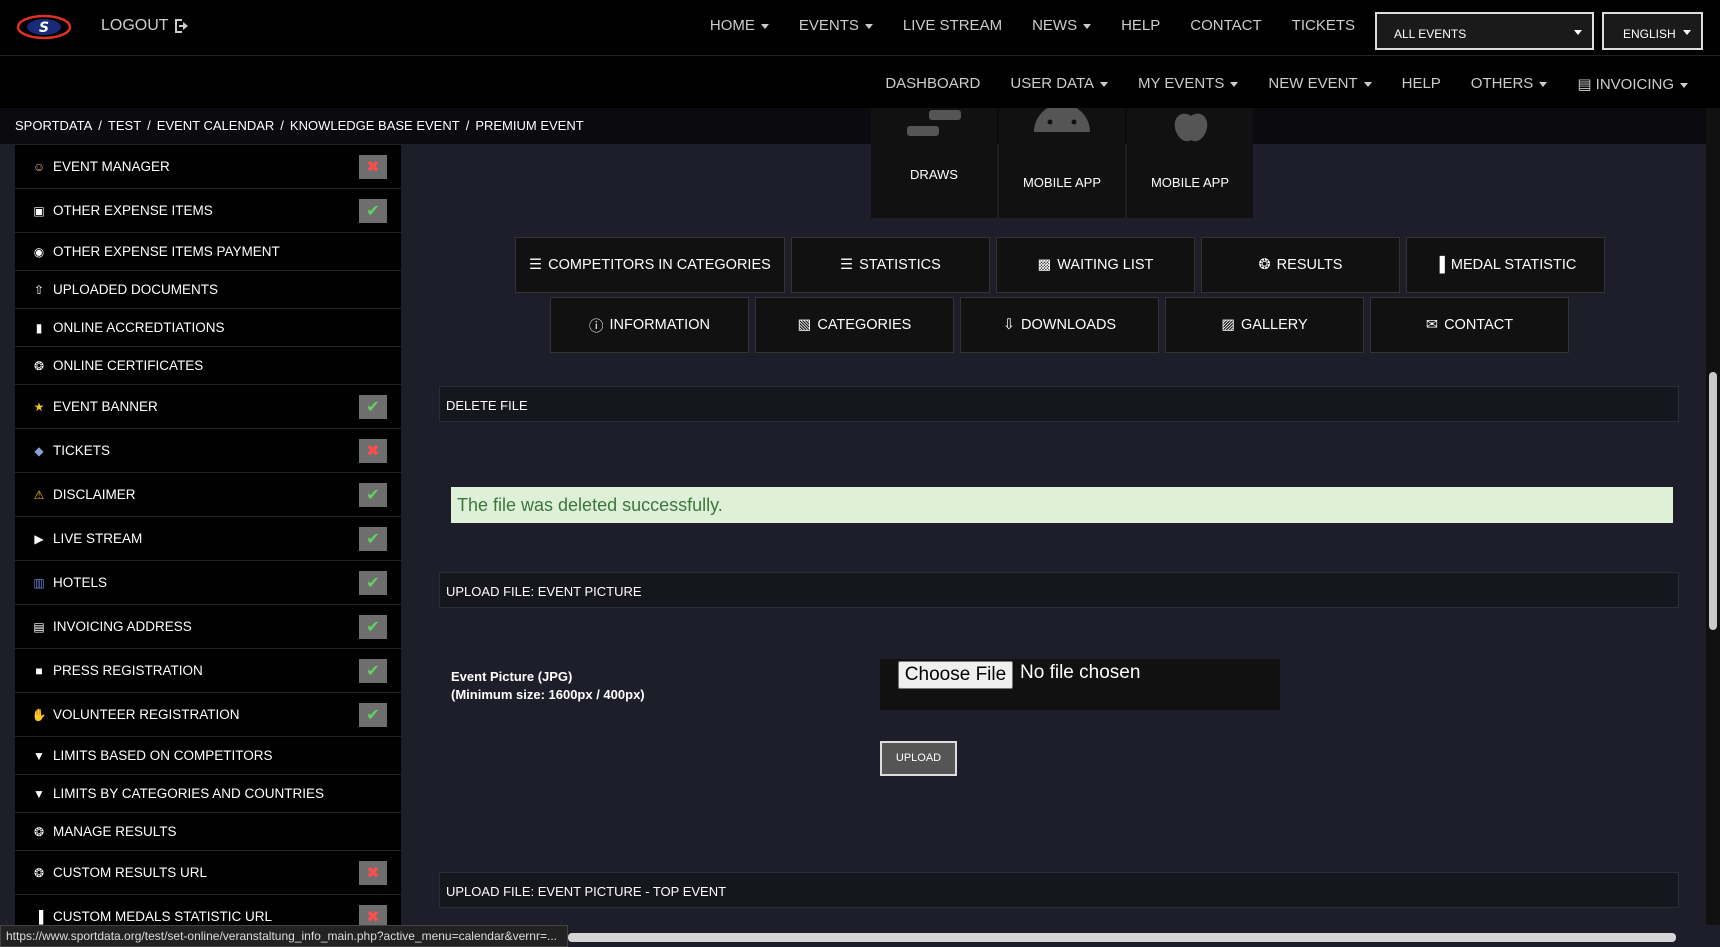 Image resolution: width=1720 pixels, height=947 pixels. Describe the element at coordinates (208, 910) in the screenshot. I see `sidebar-item: ▐ CUSTOM MEDALS STATISTIC URL ✖` at that location.